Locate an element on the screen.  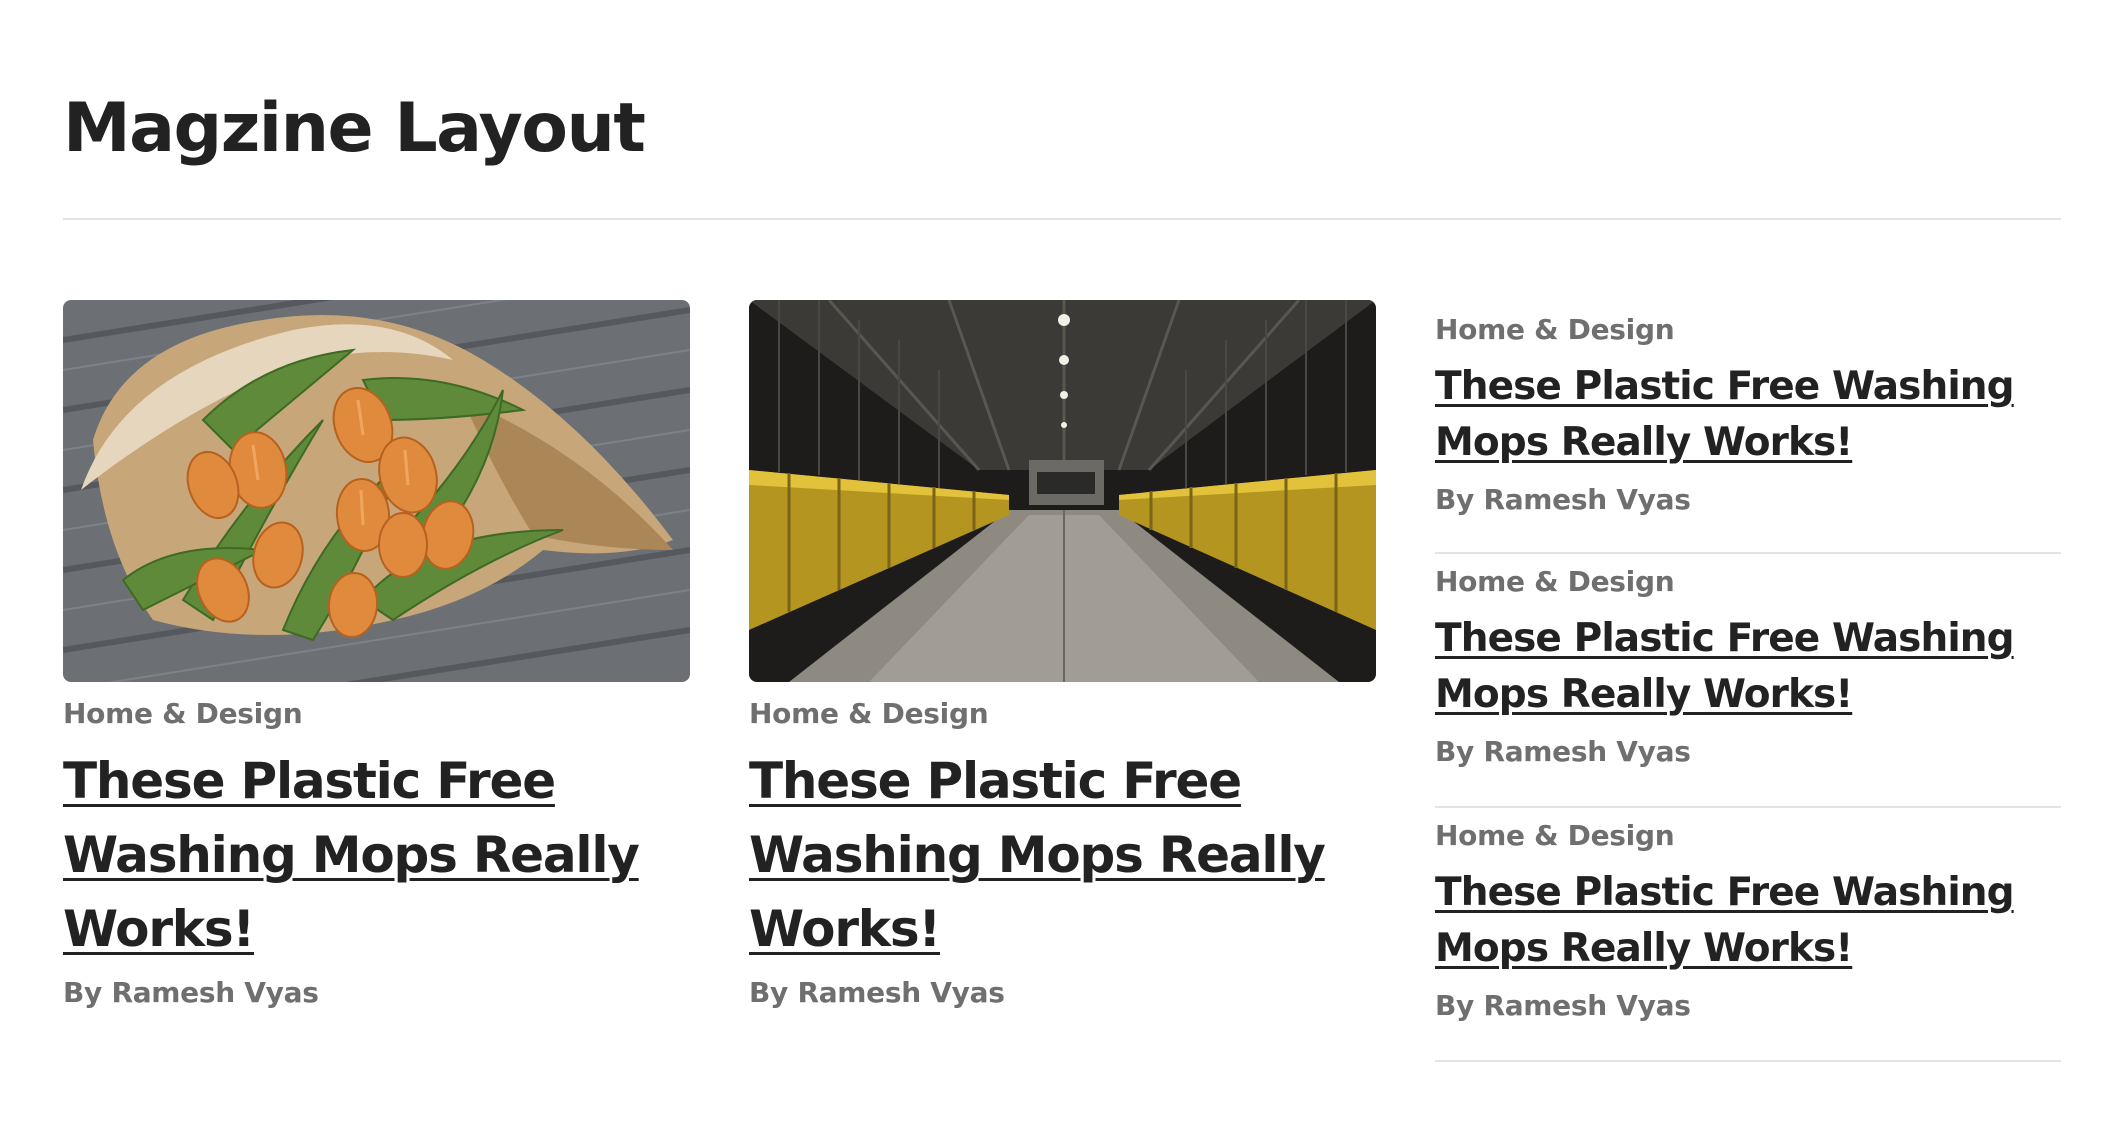
yellow-walkway-bridge-image is located at coordinates (1062, 491).